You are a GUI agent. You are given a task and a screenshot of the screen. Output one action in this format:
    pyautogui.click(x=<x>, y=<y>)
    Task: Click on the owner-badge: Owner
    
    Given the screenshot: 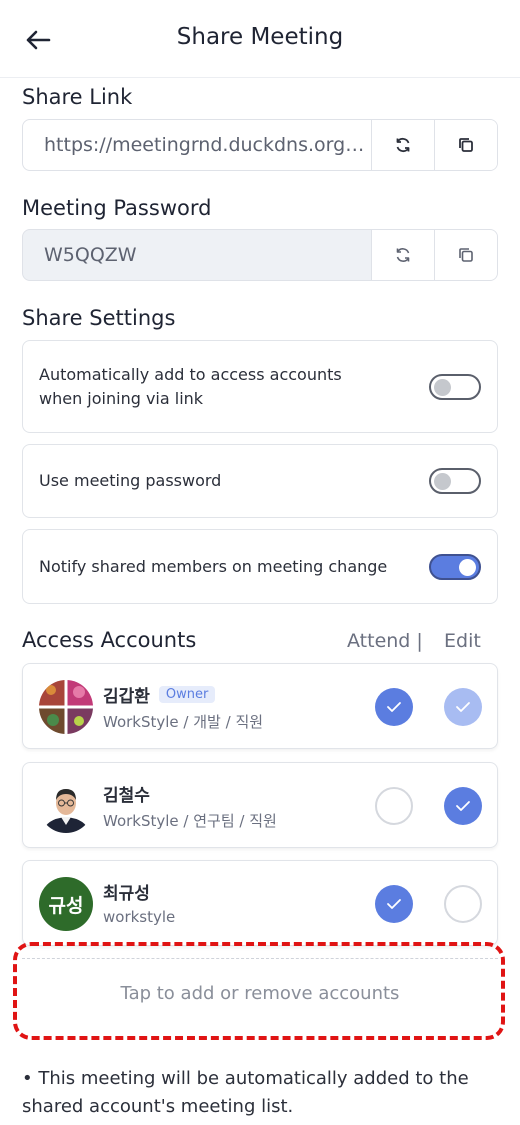 What is the action you would take?
    pyautogui.click(x=187, y=694)
    